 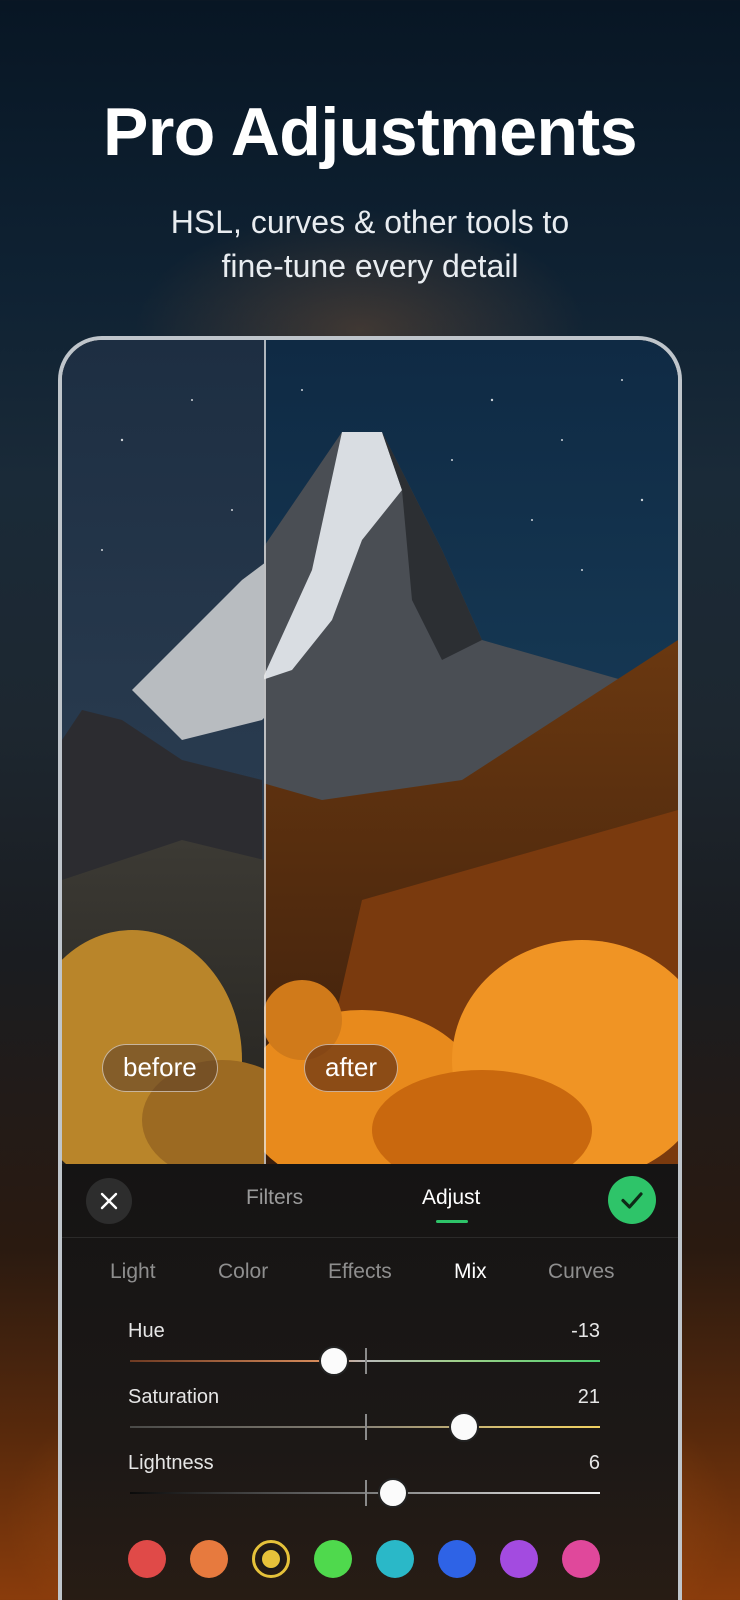 What do you see at coordinates (366, 1493) in the screenshot?
I see `lightness-center-tick` at bounding box center [366, 1493].